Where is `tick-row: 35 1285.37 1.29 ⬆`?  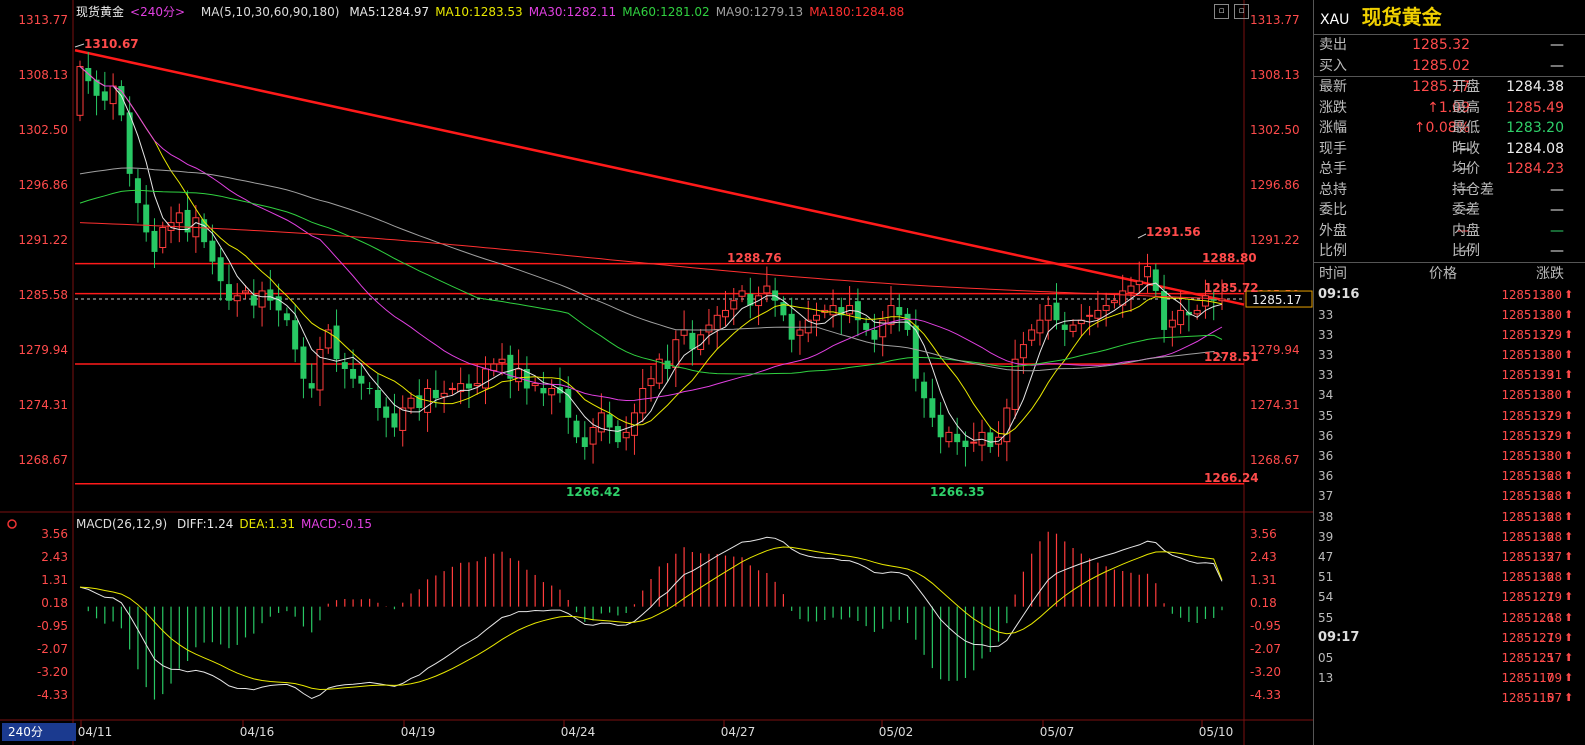 tick-row: 35 1285.37 1.29 ⬆ is located at coordinates (1449, 416).